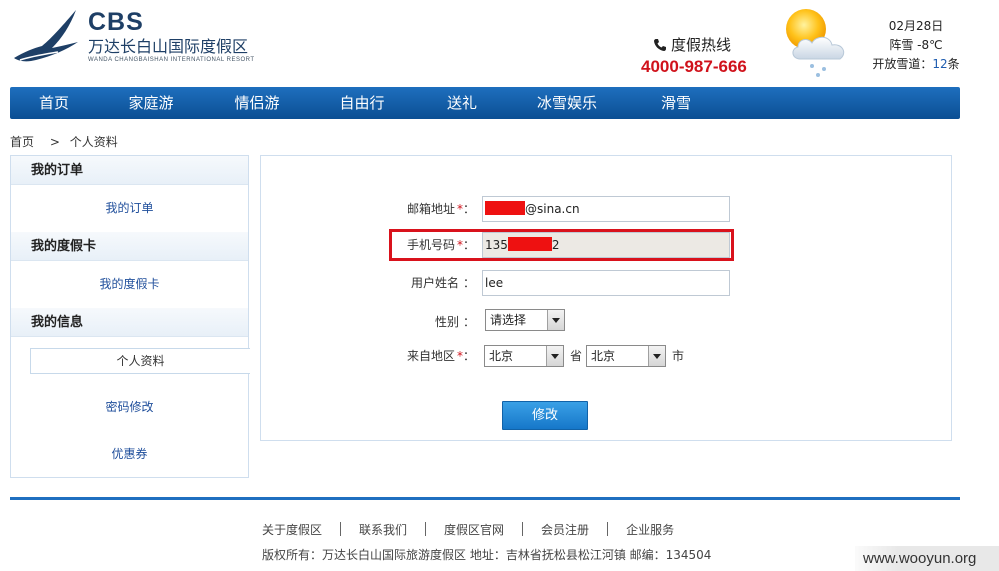  I want to click on main-nav: 首页 家庭游 情侣游 自由行 送礼 冰雪娱乐 滑雪, so click(485, 103).